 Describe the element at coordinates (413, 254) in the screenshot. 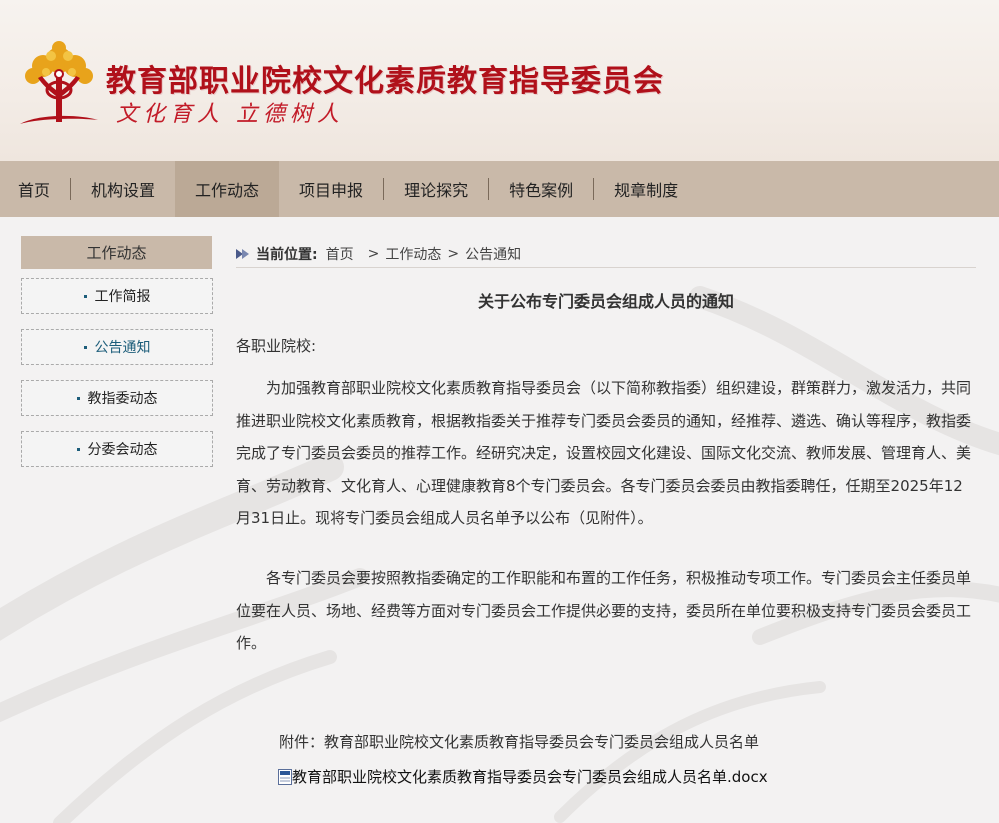

I see `breadcrumb-section-link: 工作动态` at that location.